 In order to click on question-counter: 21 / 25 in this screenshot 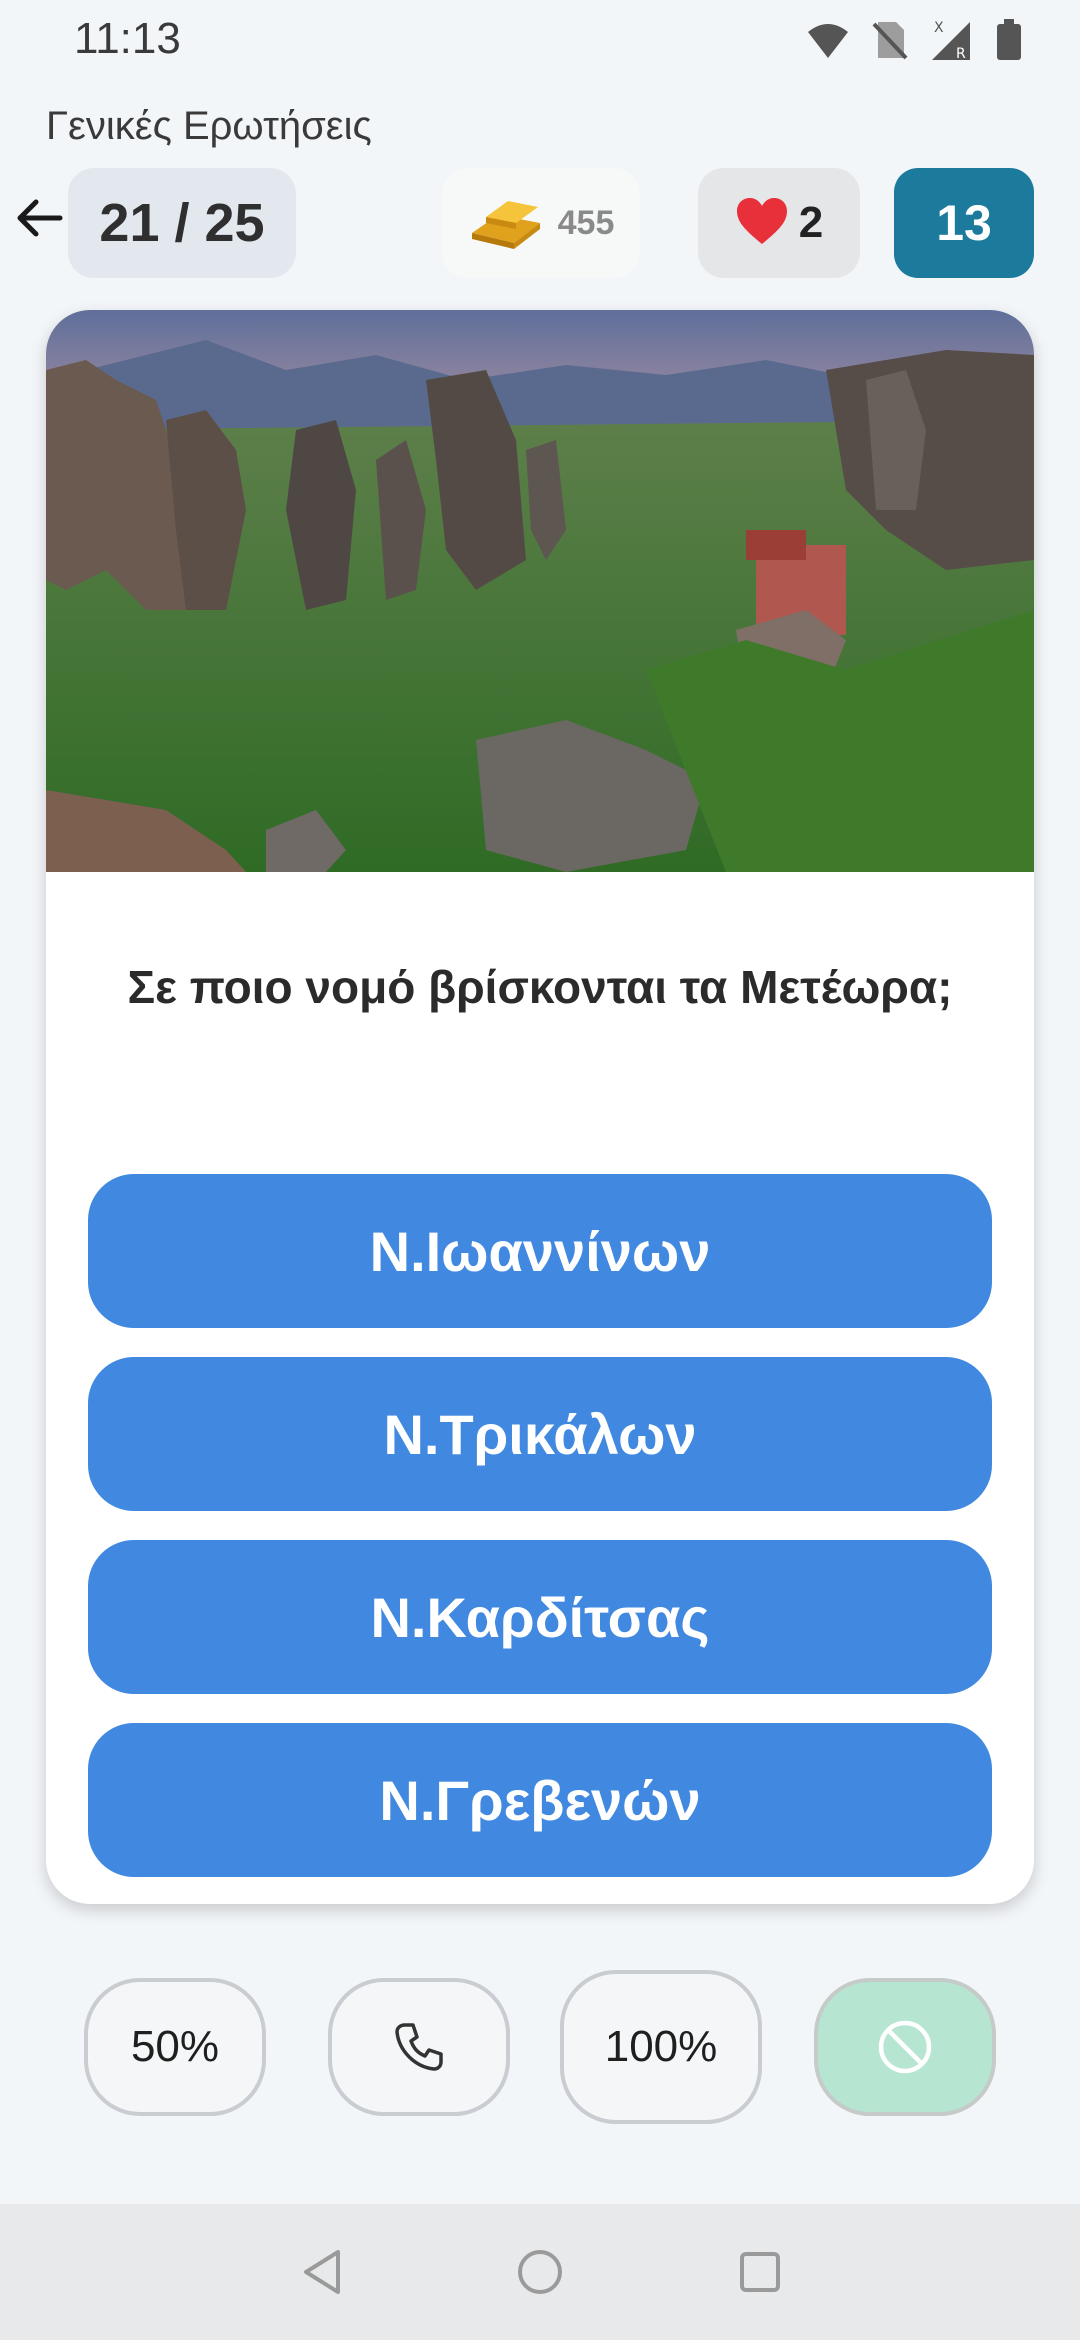, I will do `click(182, 223)`.